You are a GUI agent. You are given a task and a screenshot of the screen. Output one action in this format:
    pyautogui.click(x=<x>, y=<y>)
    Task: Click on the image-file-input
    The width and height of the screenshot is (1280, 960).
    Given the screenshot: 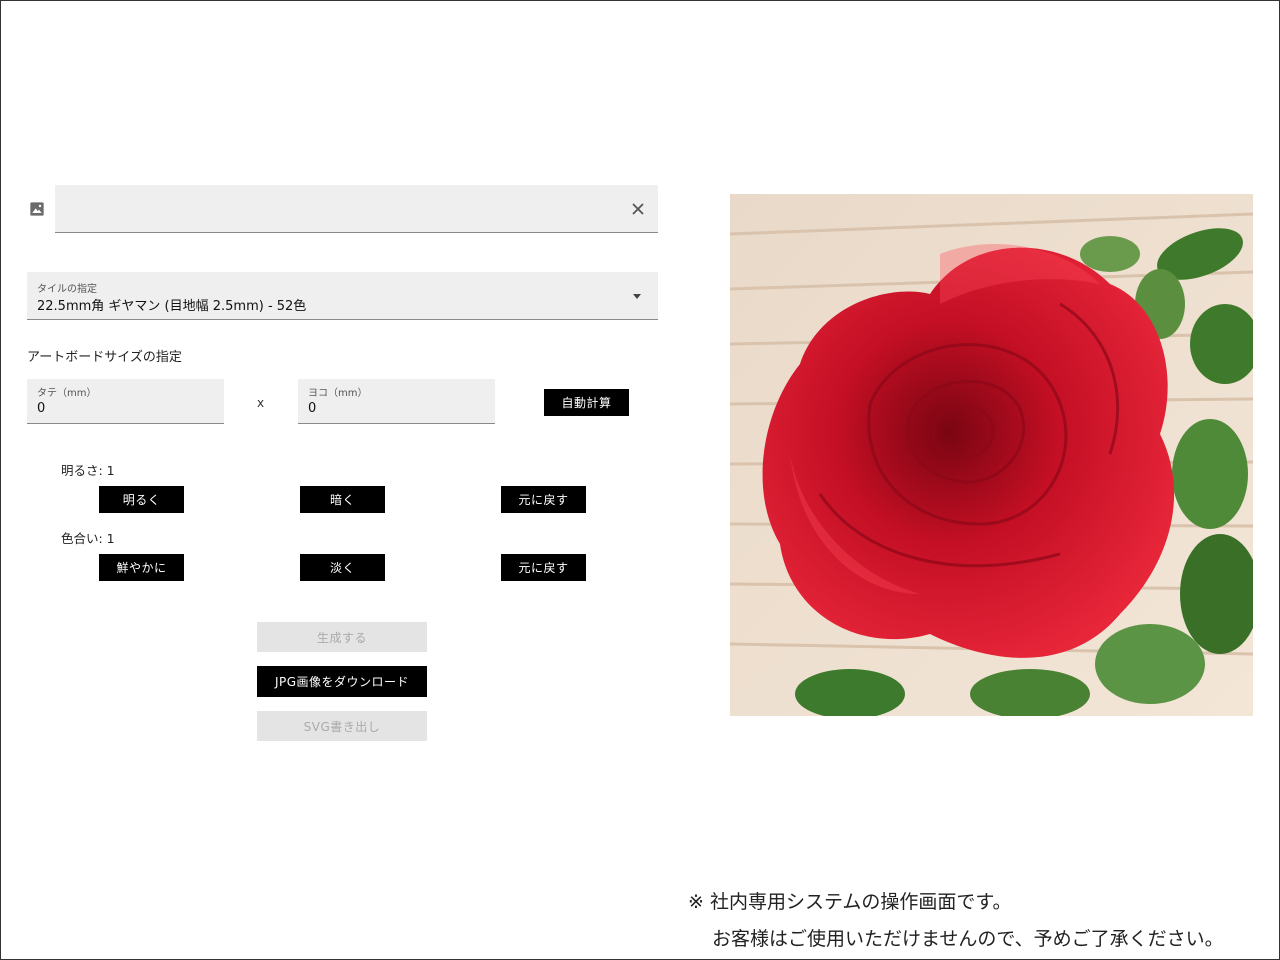 What is the action you would take?
    pyautogui.click(x=356, y=209)
    